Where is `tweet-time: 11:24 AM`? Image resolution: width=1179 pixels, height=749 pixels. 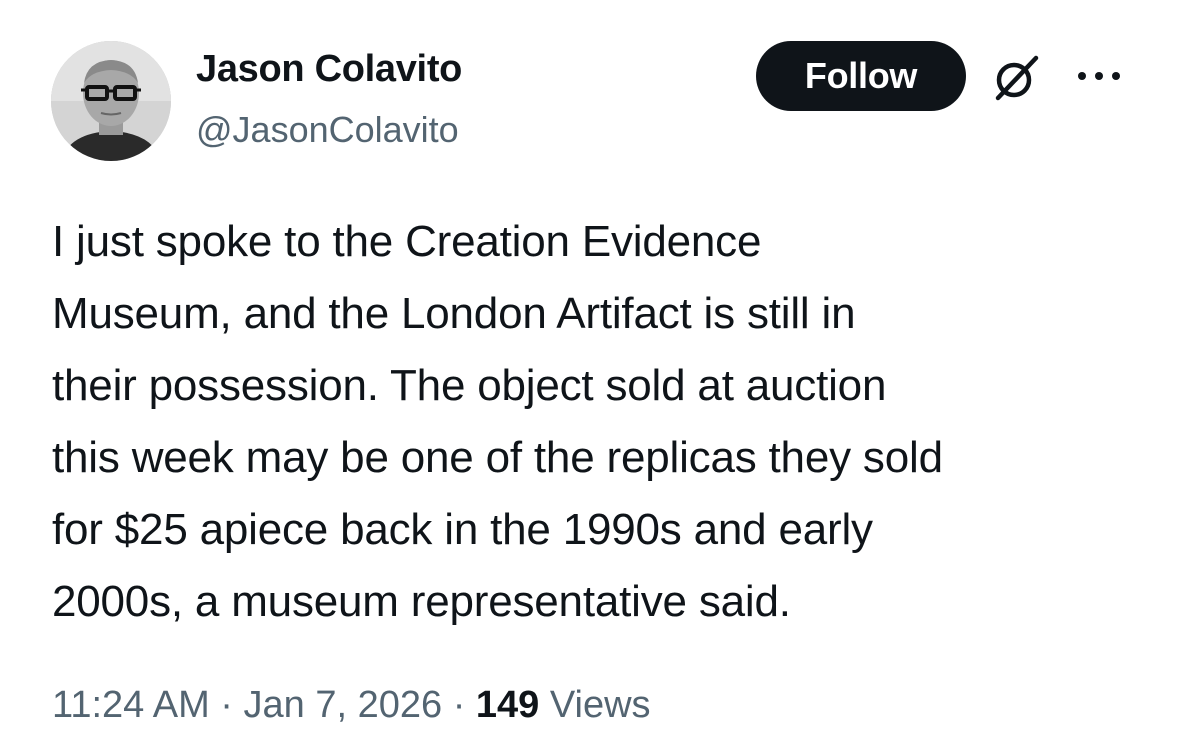 tweet-time: 11:24 AM is located at coordinates (131, 705).